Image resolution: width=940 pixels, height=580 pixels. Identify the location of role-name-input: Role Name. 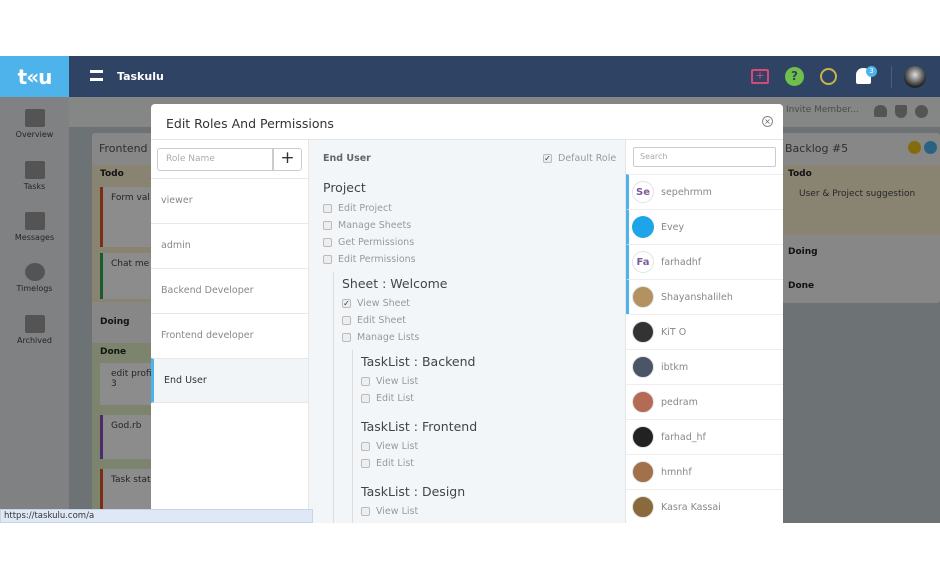
(215, 159).